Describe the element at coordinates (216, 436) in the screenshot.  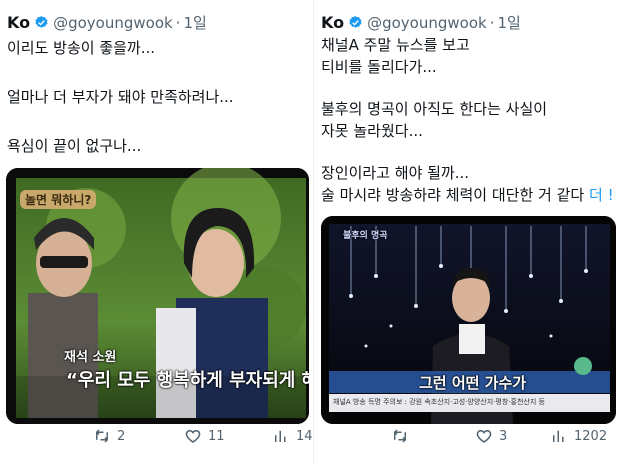
I see `like-count: 11` at that location.